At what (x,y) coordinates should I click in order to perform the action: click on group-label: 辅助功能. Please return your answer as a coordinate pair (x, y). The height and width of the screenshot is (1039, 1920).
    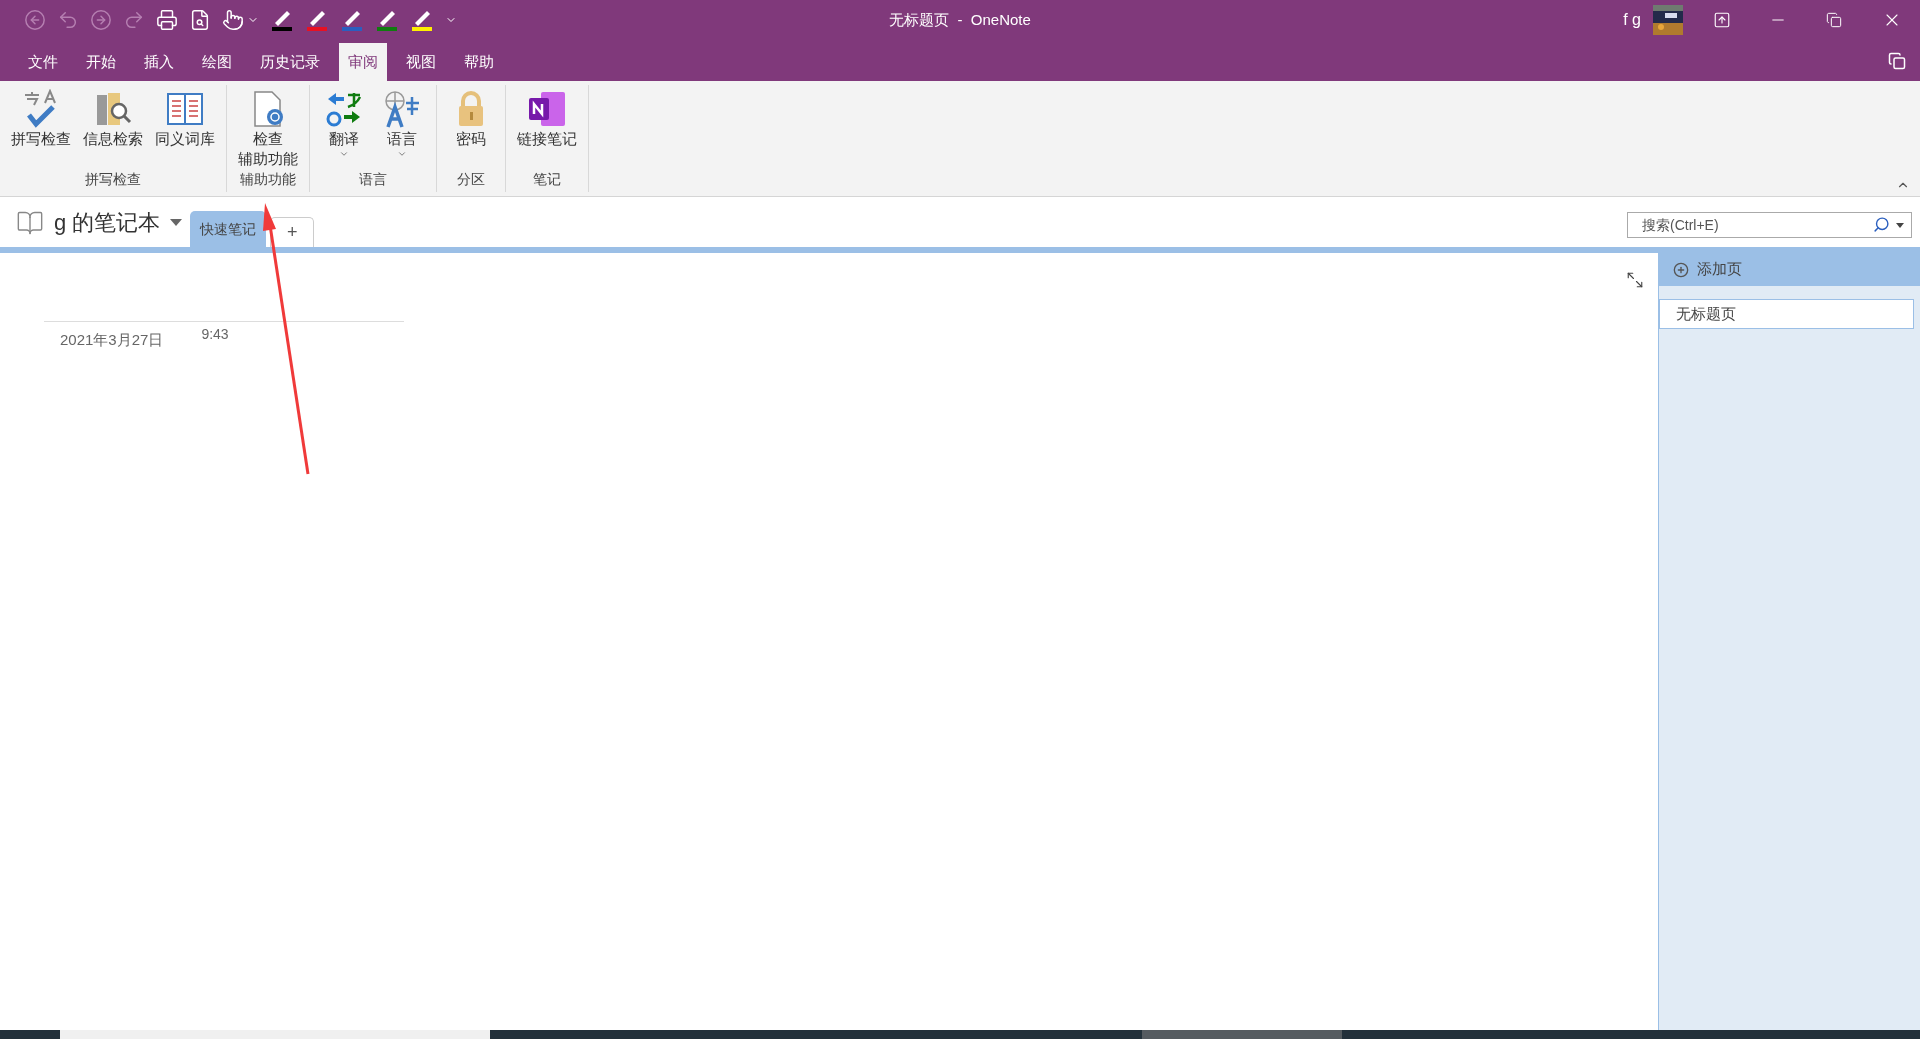
    Looking at the image, I should click on (268, 179).